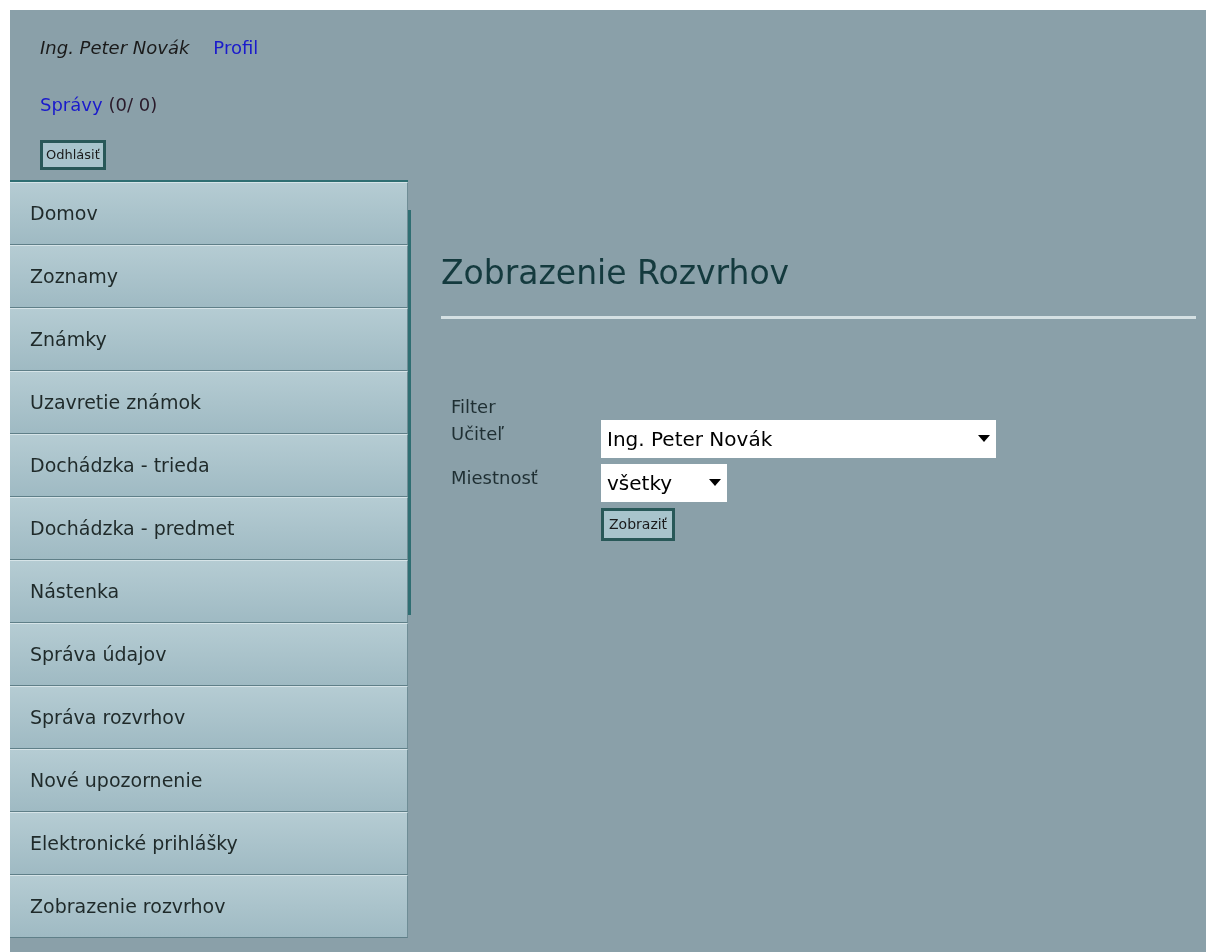  What do you see at coordinates (209, 213) in the screenshot?
I see `menu-item: Domov` at bounding box center [209, 213].